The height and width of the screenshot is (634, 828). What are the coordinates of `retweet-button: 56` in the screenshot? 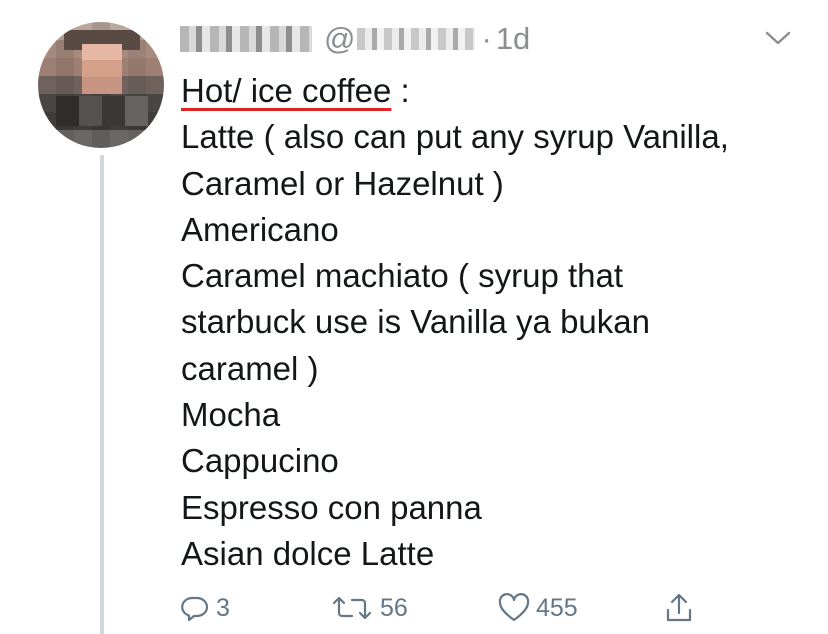 It's located at (369, 608).